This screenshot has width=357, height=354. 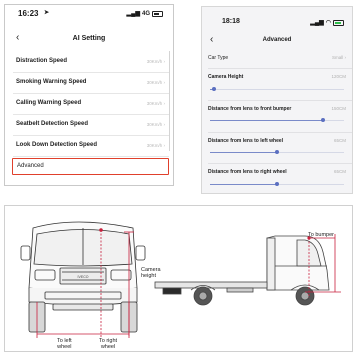 I want to click on menu-row-seatbelt-detection-speed: Seatbelt Detection Speed 30Km/h ›, so click(x=91, y=125).